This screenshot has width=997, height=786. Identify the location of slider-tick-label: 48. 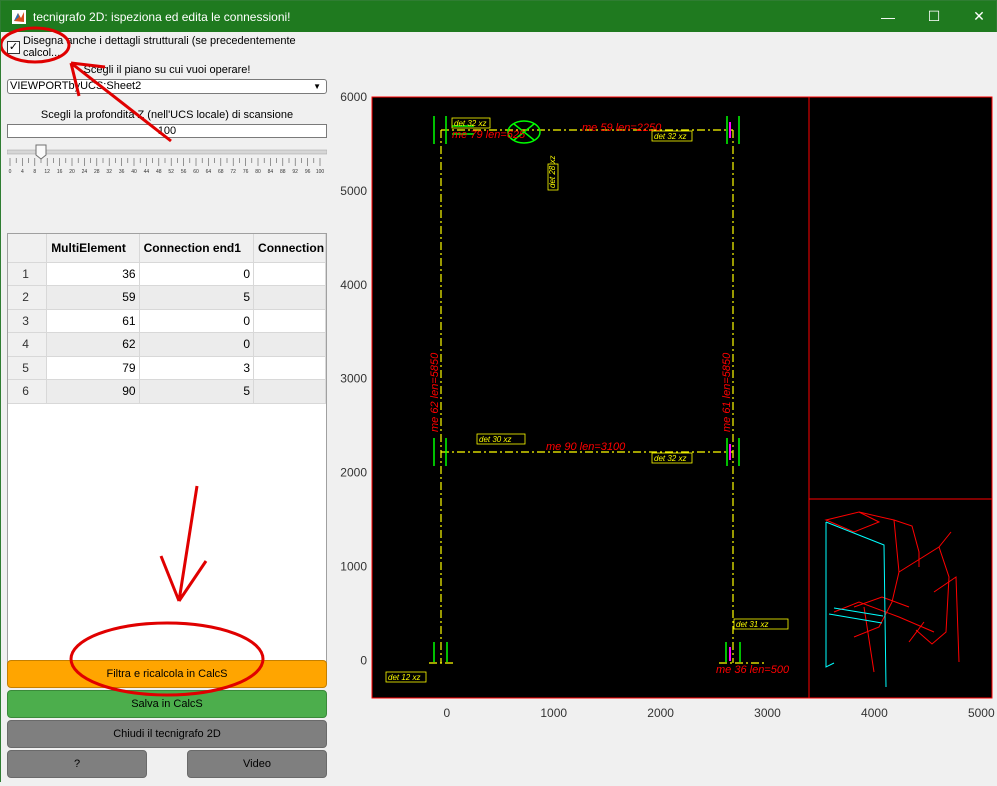
(159, 172).